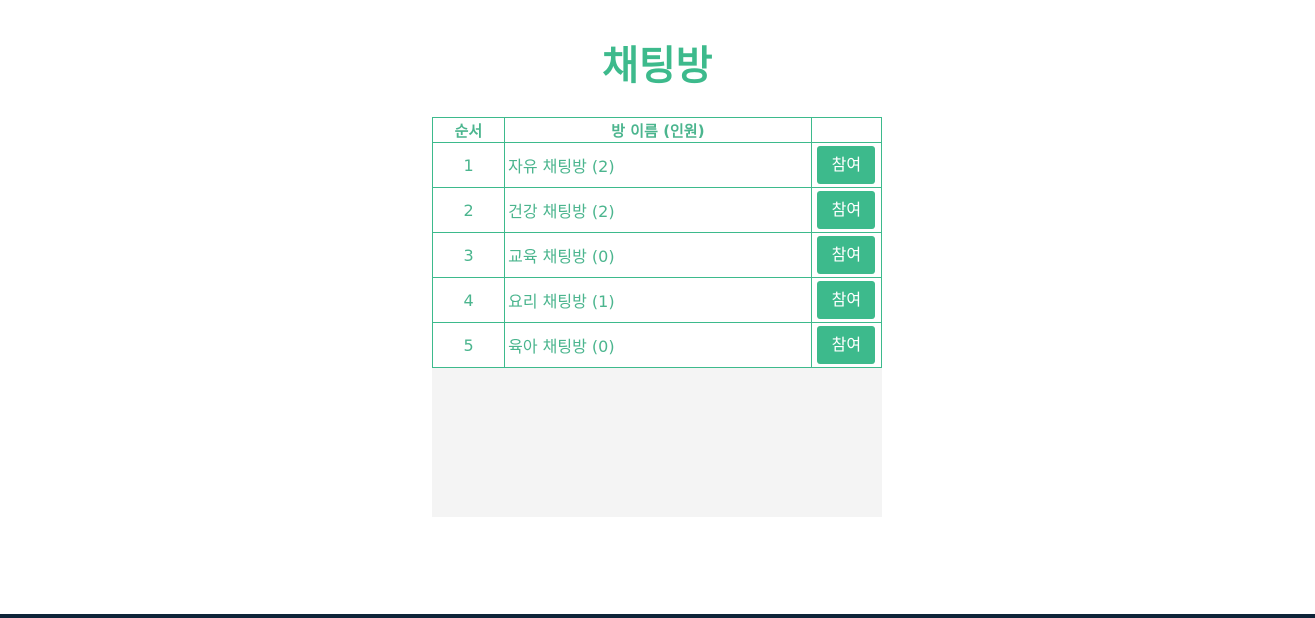 The width and height of the screenshot is (1315, 618). I want to click on header-action, so click(846, 130).